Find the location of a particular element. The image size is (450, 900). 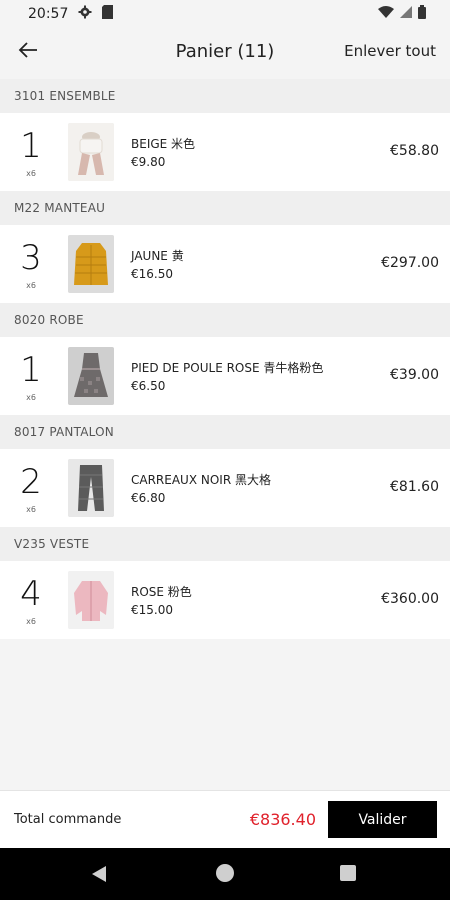

item-line-total: €81.60 is located at coordinates (414, 487).